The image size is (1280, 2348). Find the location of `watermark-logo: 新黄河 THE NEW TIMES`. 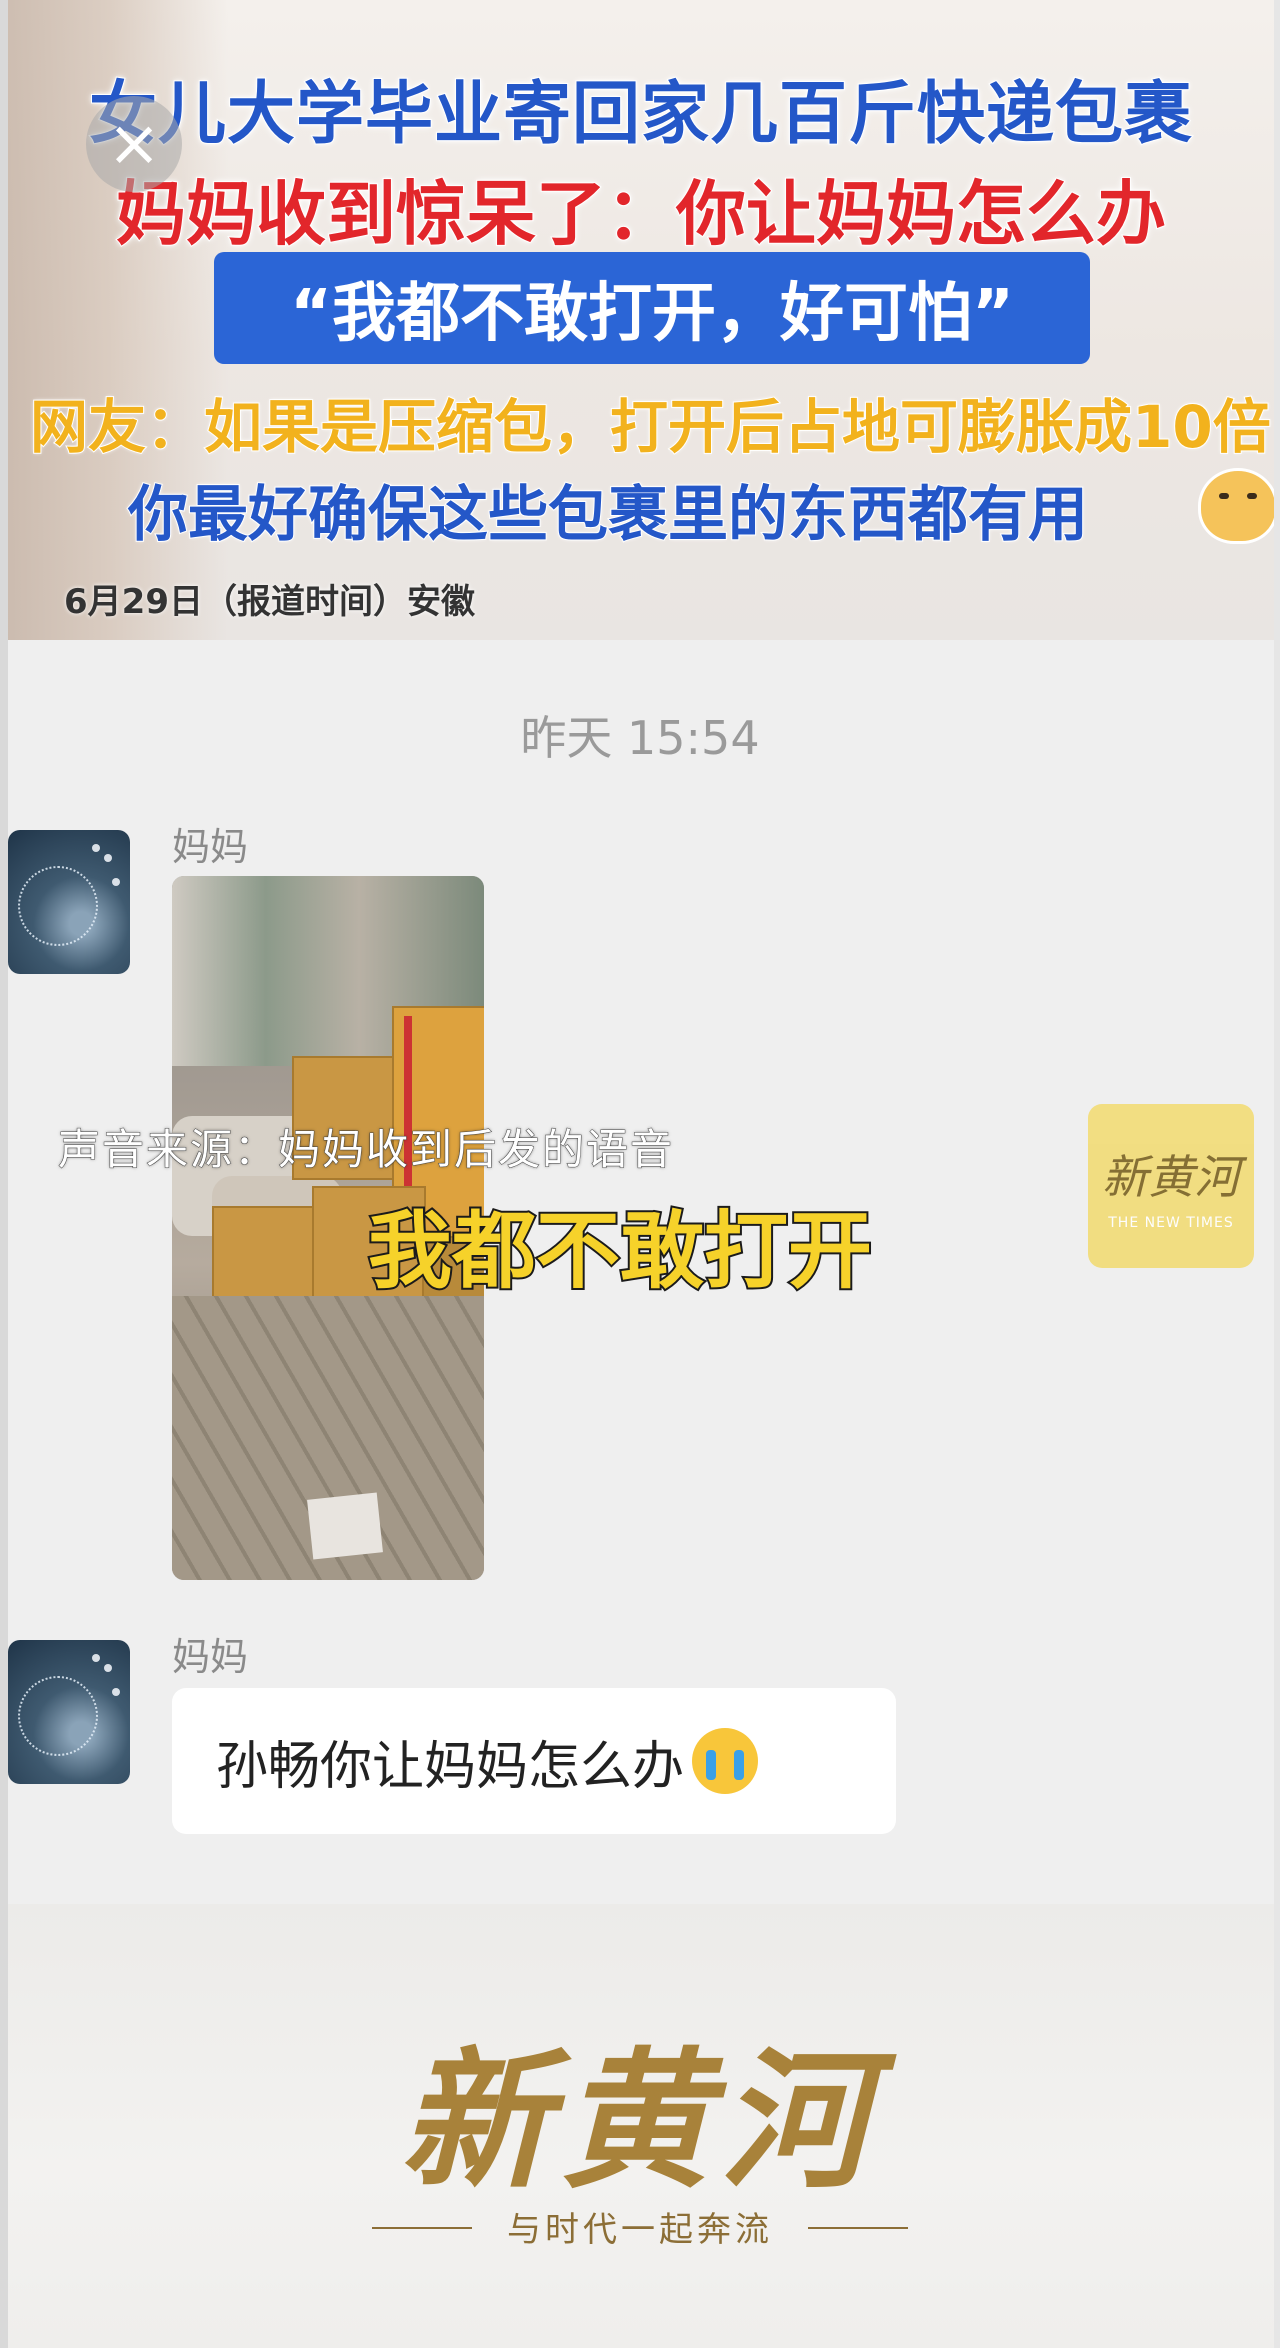

watermark-logo: 新黄河 THE NEW TIMES is located at coordinates (1171, 1186).